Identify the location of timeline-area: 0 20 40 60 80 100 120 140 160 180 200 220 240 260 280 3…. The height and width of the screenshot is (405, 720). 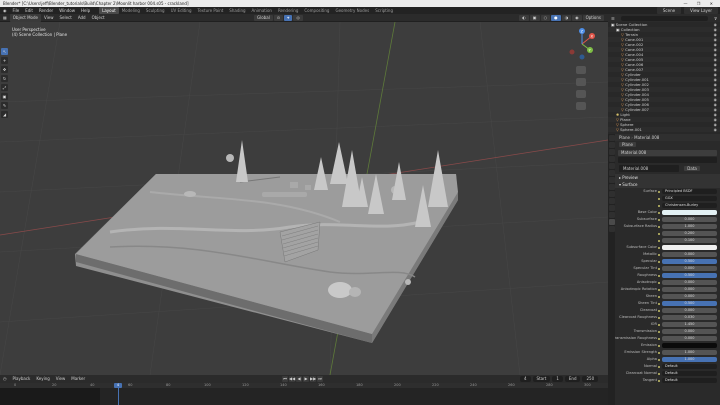
(304, 394).